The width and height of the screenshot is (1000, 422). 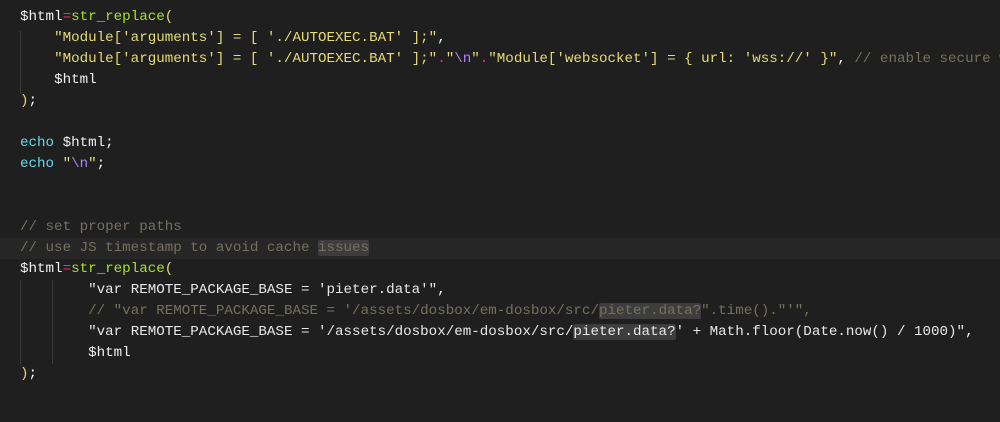 I want to click on code-line-7: echo $html;, so click(x=67, y=143).